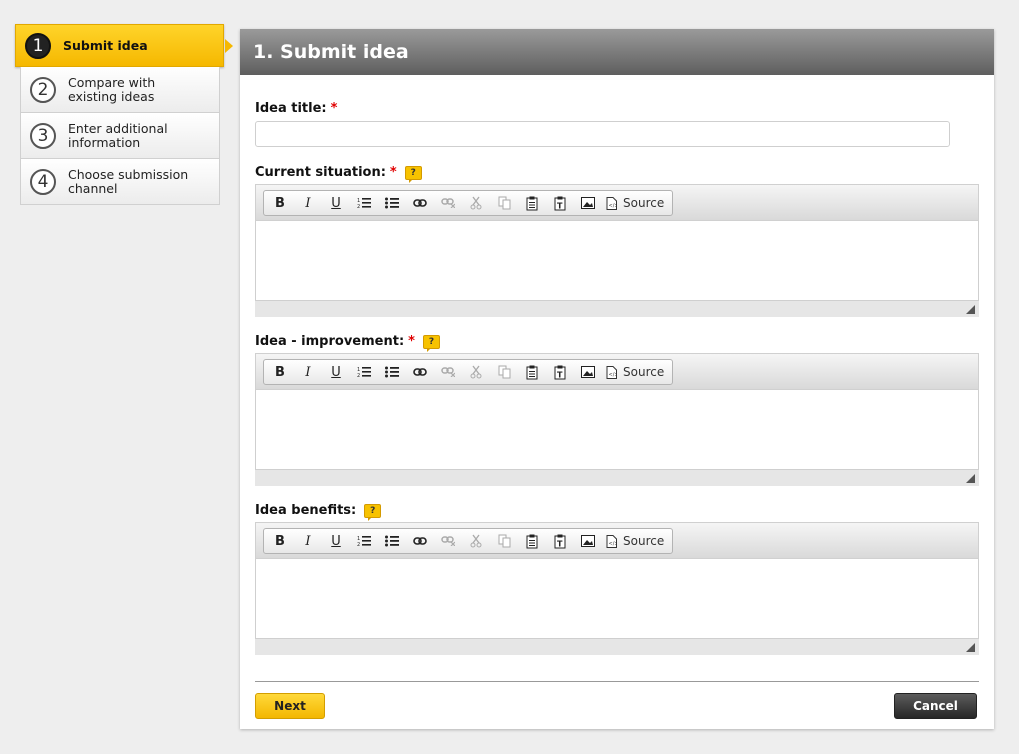 The height and width of the screenshot is (754, 1019). I want to click on step-number: 1, so click(38, 45).